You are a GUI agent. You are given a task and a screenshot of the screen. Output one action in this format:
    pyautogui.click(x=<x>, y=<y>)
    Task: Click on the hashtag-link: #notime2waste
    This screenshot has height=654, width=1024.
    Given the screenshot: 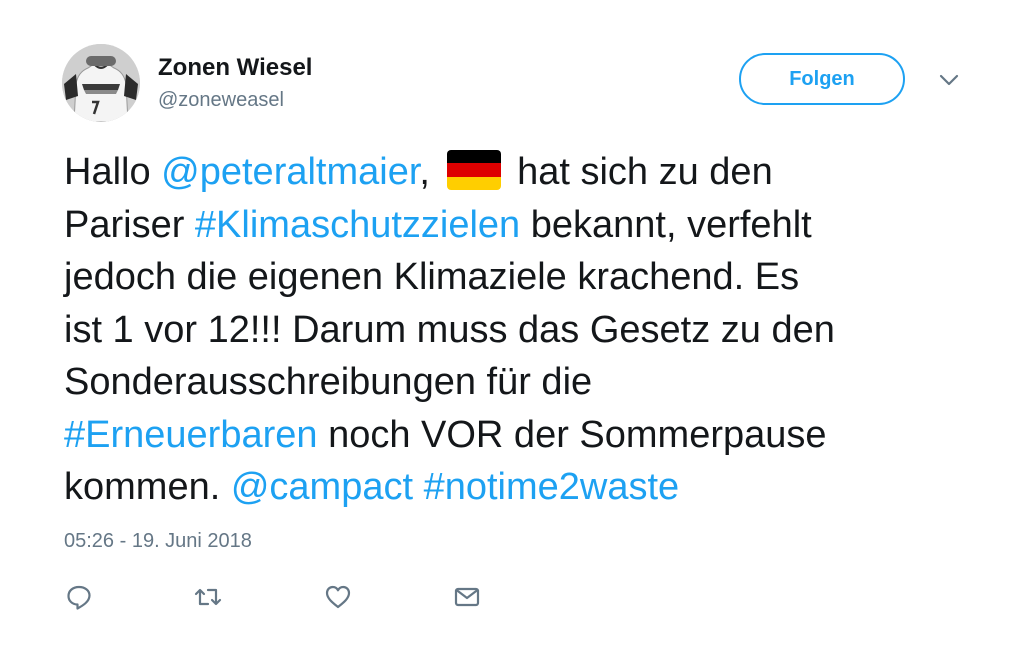 What is the action you would take?
    pyautogui.click(x=552, y=487)
    